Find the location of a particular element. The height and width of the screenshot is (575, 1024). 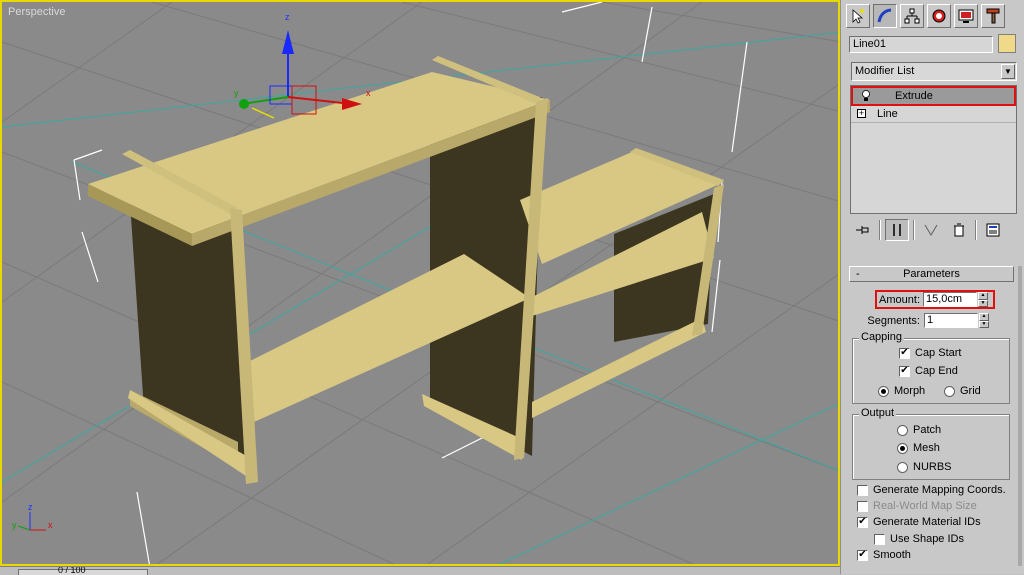

segments-field: 1 is located at coordinates (951, 320).